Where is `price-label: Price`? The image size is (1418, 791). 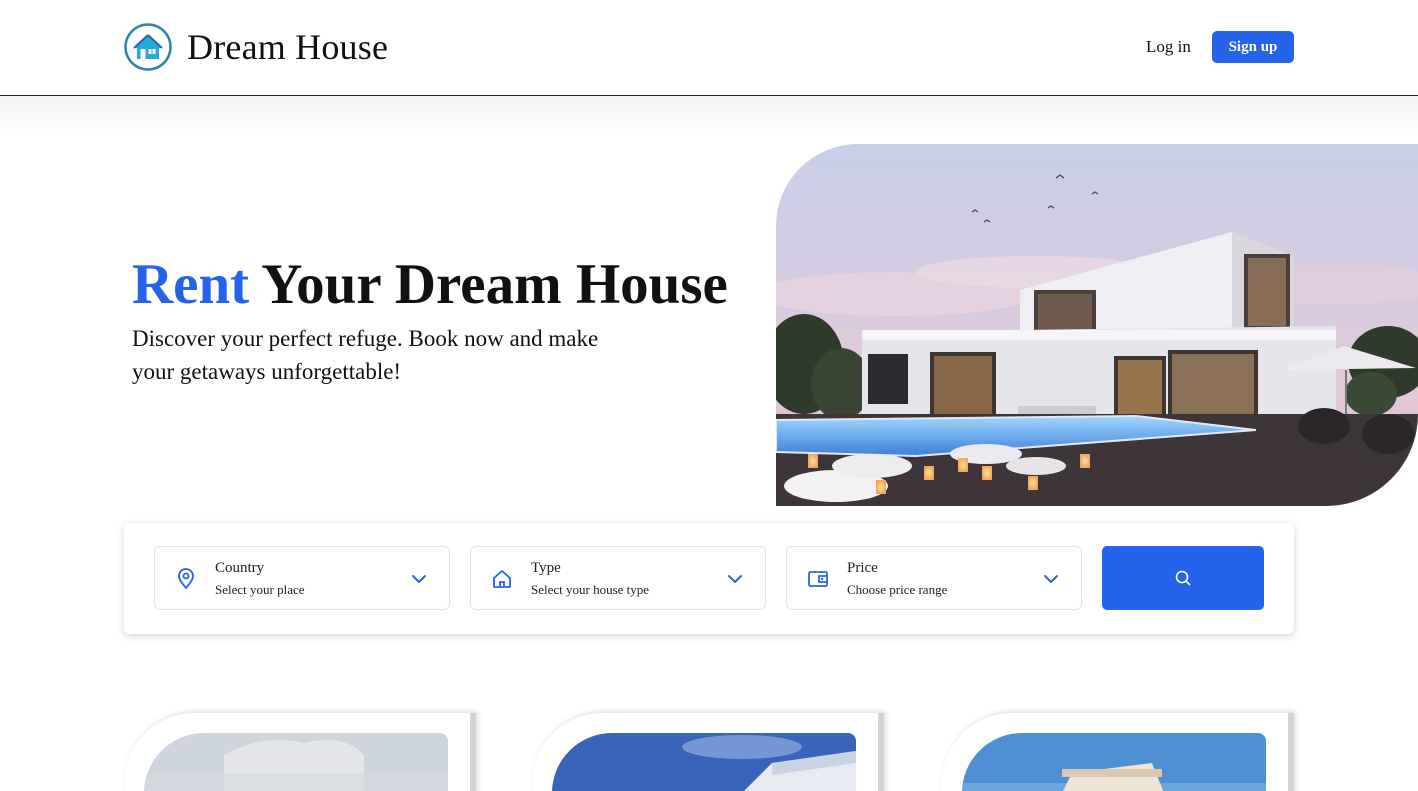
price-label: Price is located at coordinates (862, 568).